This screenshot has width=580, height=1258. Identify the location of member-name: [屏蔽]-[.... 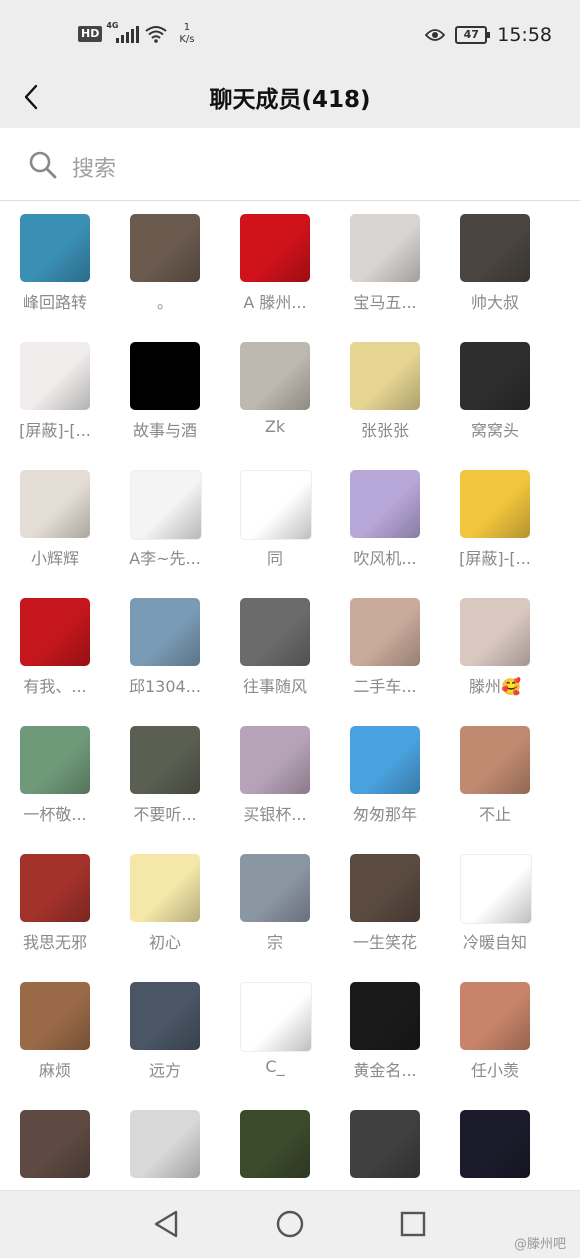
(495, 558).